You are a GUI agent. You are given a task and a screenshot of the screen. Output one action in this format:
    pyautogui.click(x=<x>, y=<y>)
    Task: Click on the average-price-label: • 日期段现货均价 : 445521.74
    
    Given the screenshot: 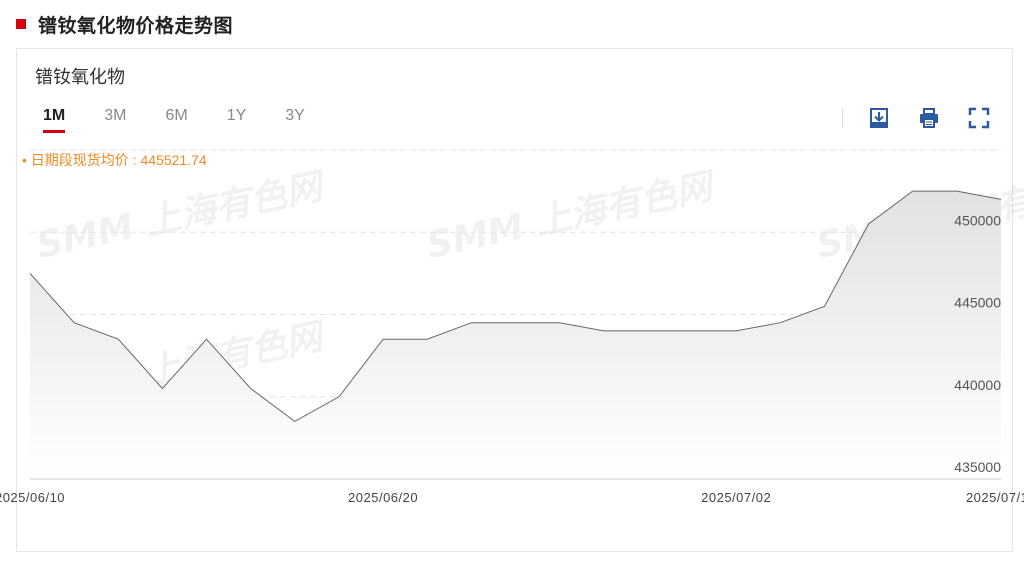 What is the action you would take?
    pyautogui.click(x=114, y=160)
    